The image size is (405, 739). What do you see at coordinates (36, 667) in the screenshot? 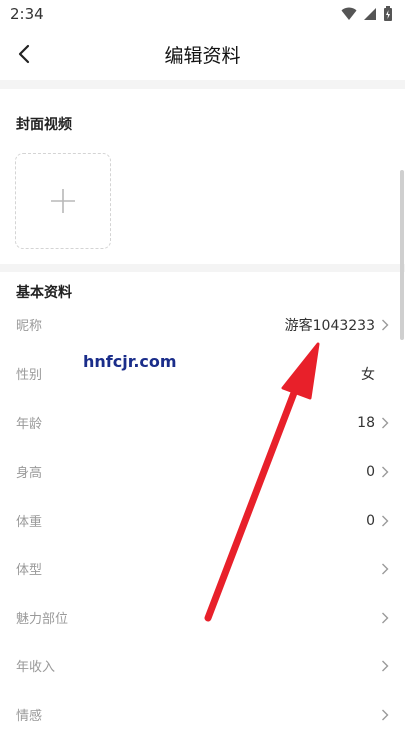
I see `profile-row-label: 年收入` at bounding box center [36, 667].